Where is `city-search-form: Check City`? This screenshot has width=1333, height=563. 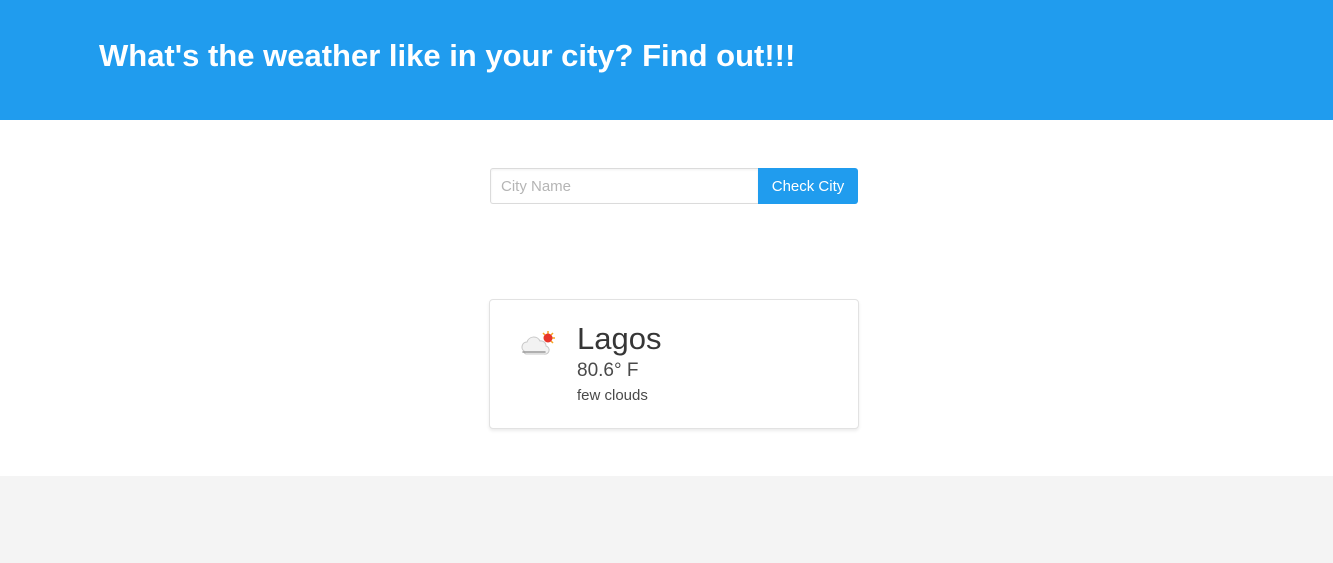 city-search-form: Check City is located at coordinates (674, 186).